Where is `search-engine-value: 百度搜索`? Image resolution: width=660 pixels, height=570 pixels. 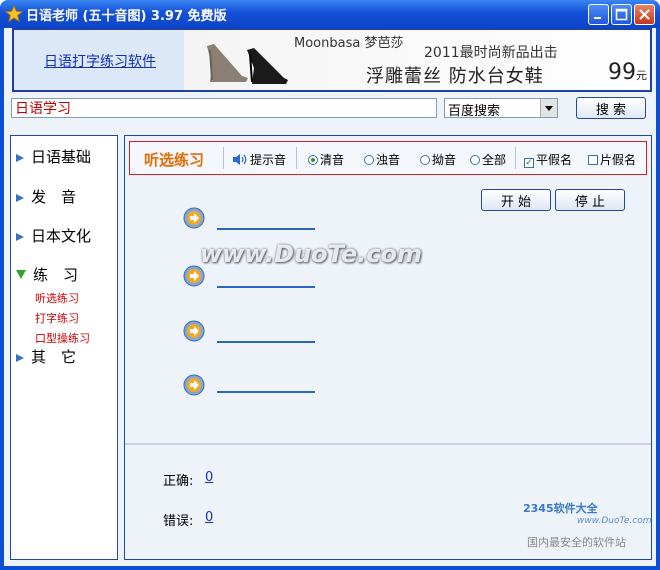 search-engine-value: 百度搜索 is located at coordinates (474, 111).